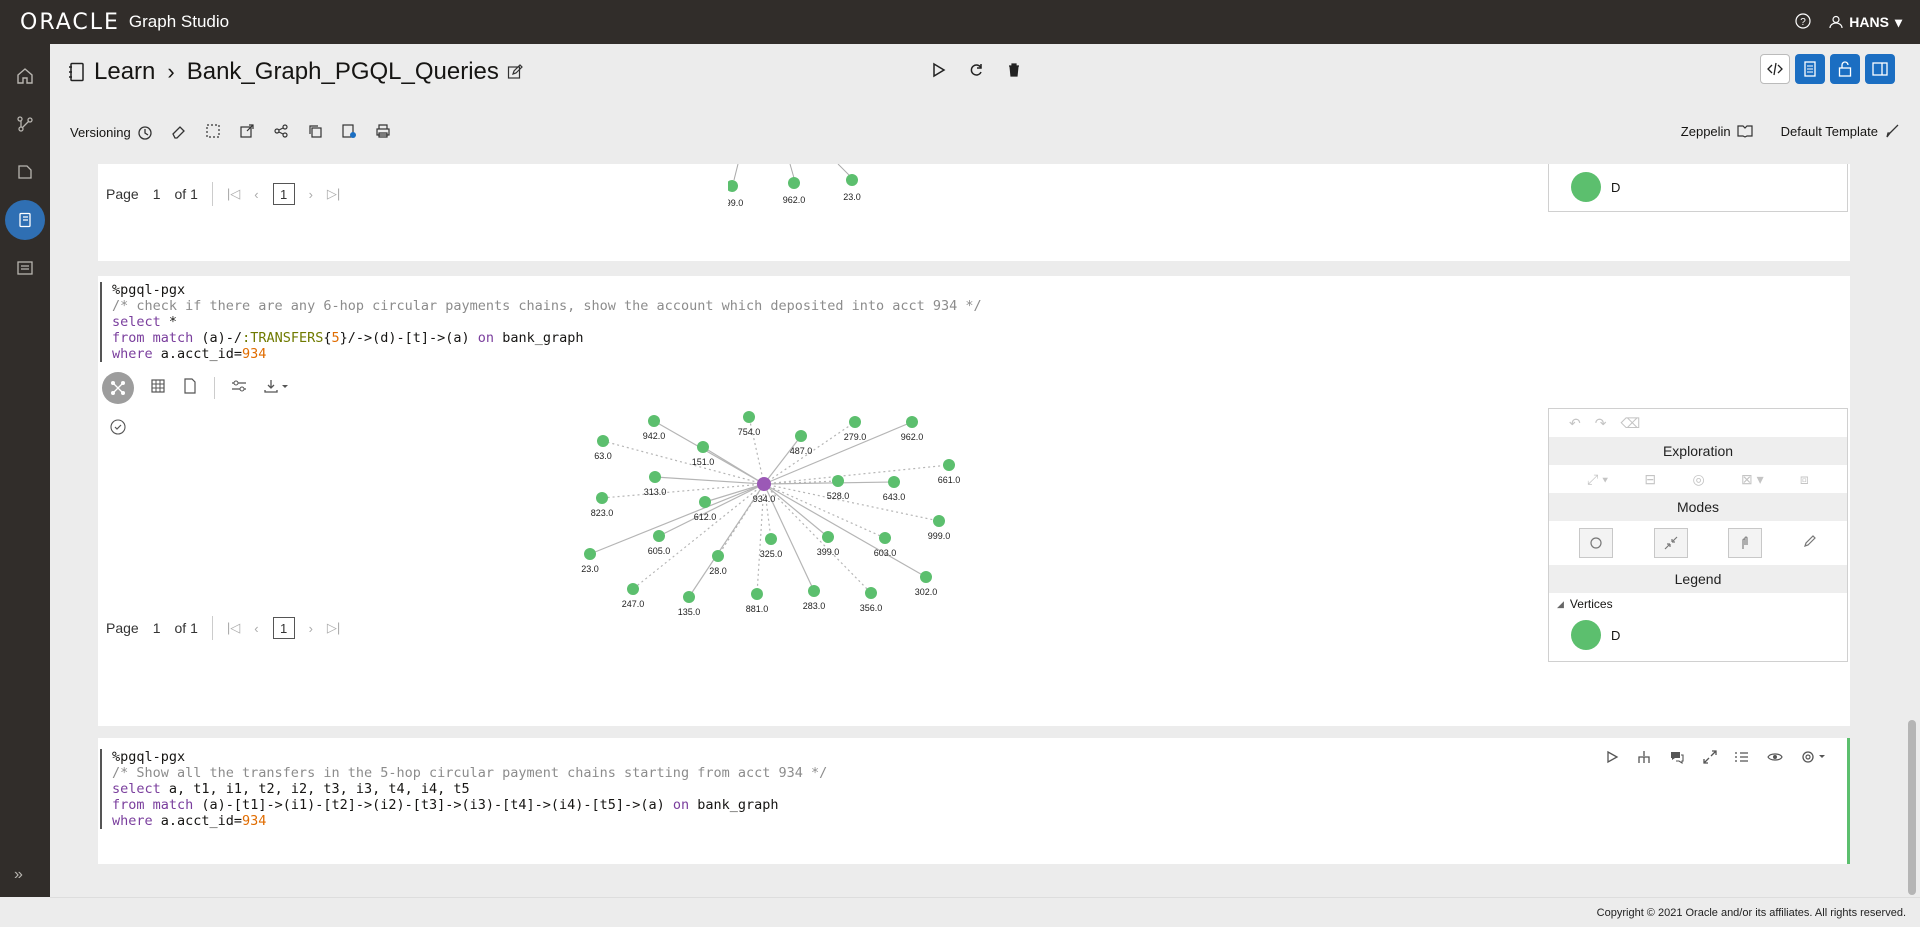  Describe the element at coordinates (1804, 479) in the screenshot. I see `ungroup-icon: ⧈` at that location.